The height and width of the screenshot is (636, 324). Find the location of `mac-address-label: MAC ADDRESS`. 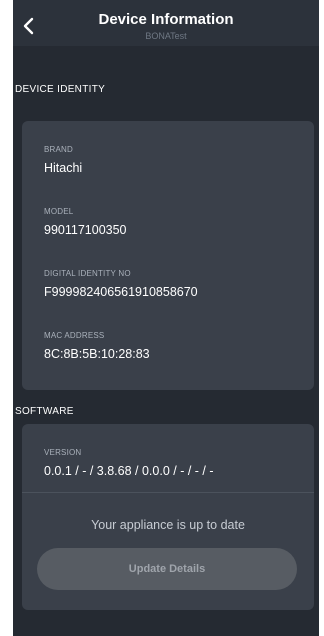

mac-address-label: MAC ADDRESS is located at coordinates (74, 335).